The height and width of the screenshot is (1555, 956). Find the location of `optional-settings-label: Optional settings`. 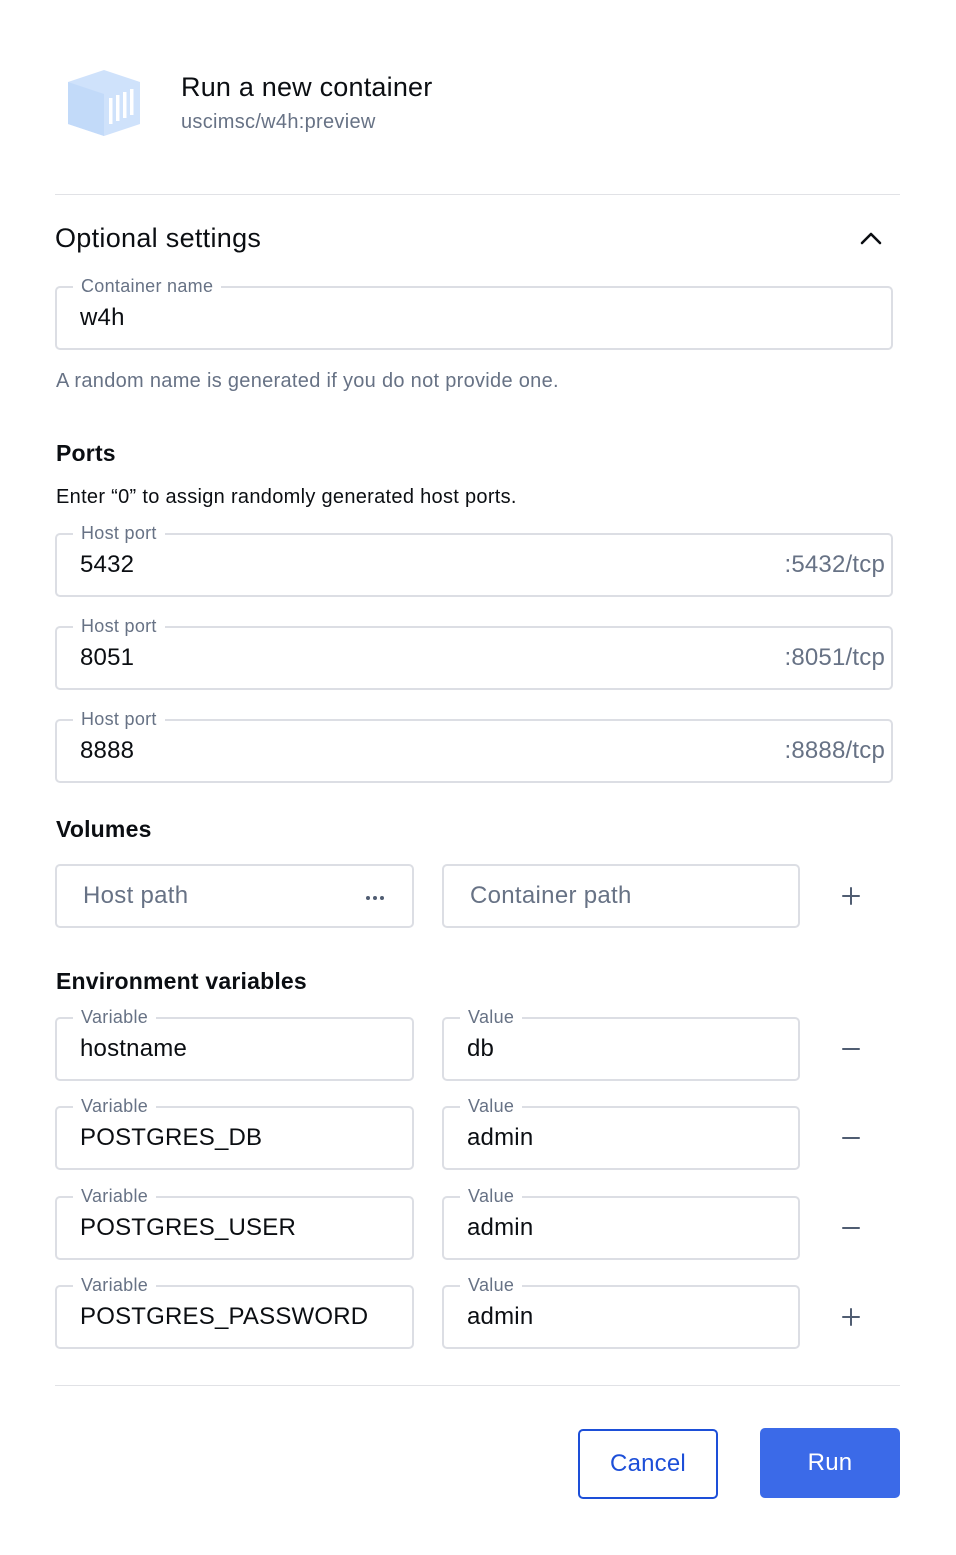

optional-settings-label: Optional settings is located at coordinates (158, 237).